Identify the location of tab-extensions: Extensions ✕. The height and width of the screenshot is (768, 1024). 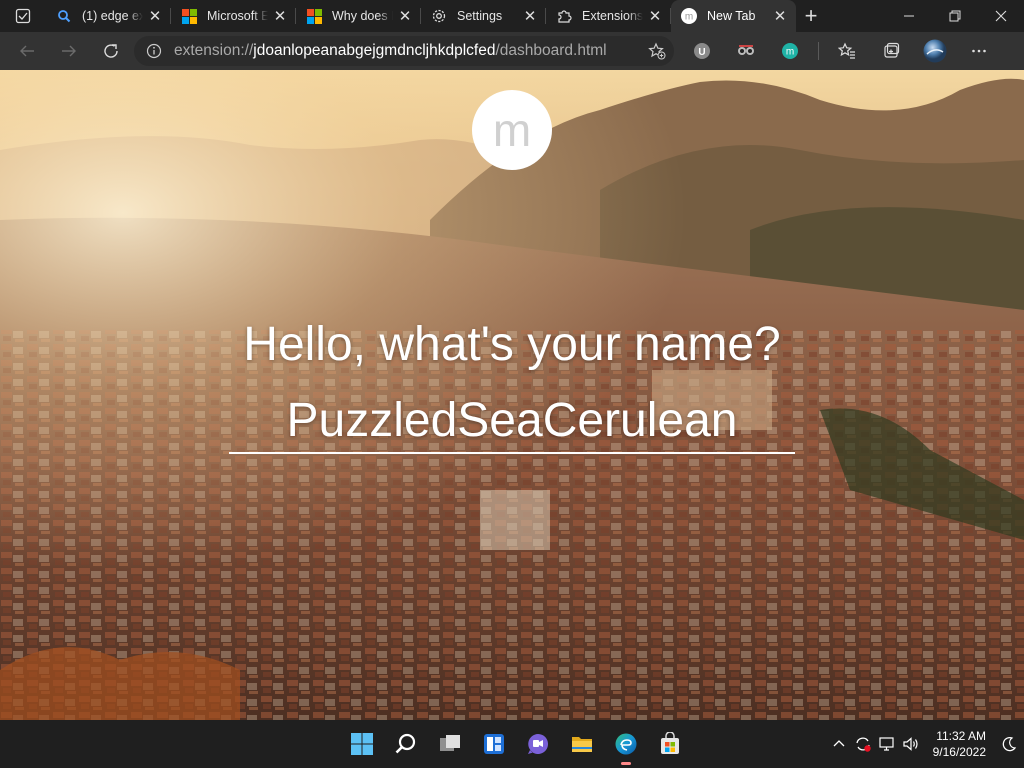
(608, 16).